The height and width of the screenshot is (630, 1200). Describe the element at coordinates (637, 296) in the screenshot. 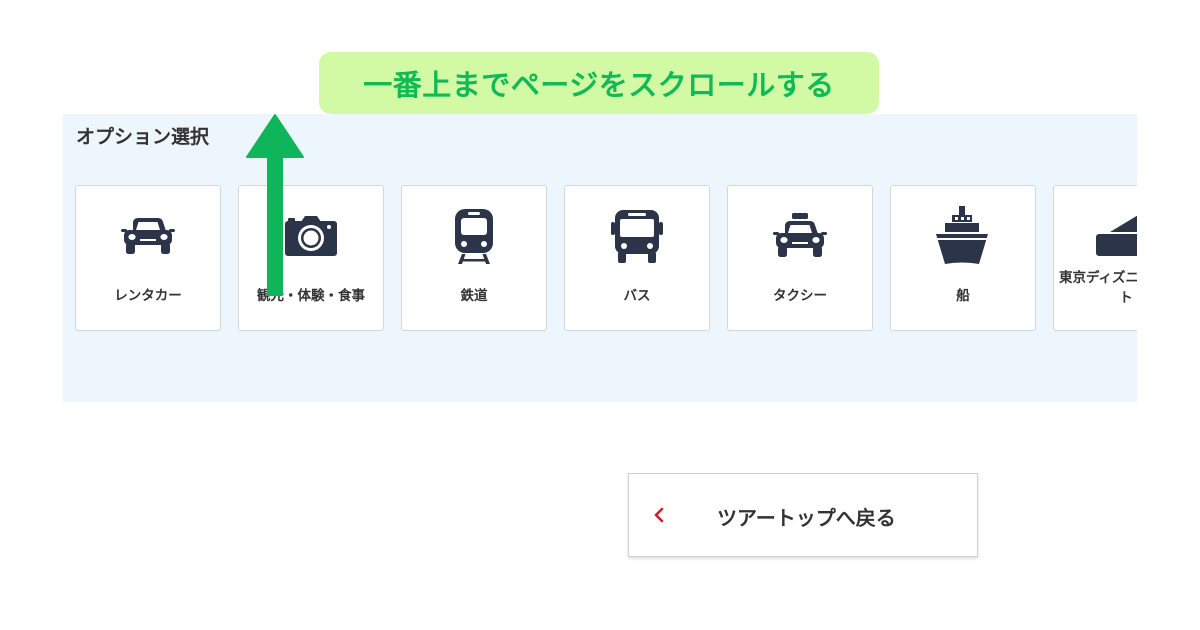

I see `option-label: バス` at that location.